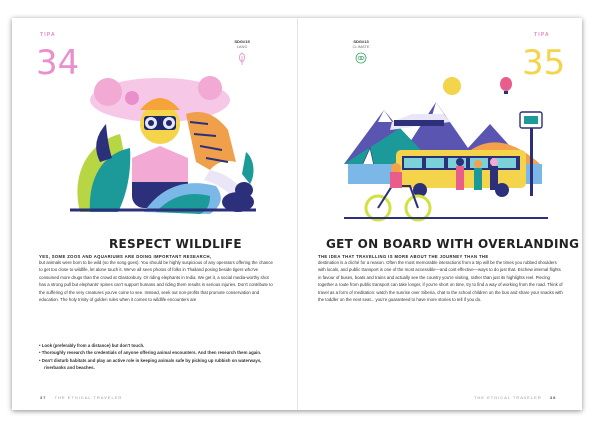 Image resolution: width=594 pixels, height=421 pixels. I want to click on sdg-label: SDG#13 CLIMATE, so click(361, 44).